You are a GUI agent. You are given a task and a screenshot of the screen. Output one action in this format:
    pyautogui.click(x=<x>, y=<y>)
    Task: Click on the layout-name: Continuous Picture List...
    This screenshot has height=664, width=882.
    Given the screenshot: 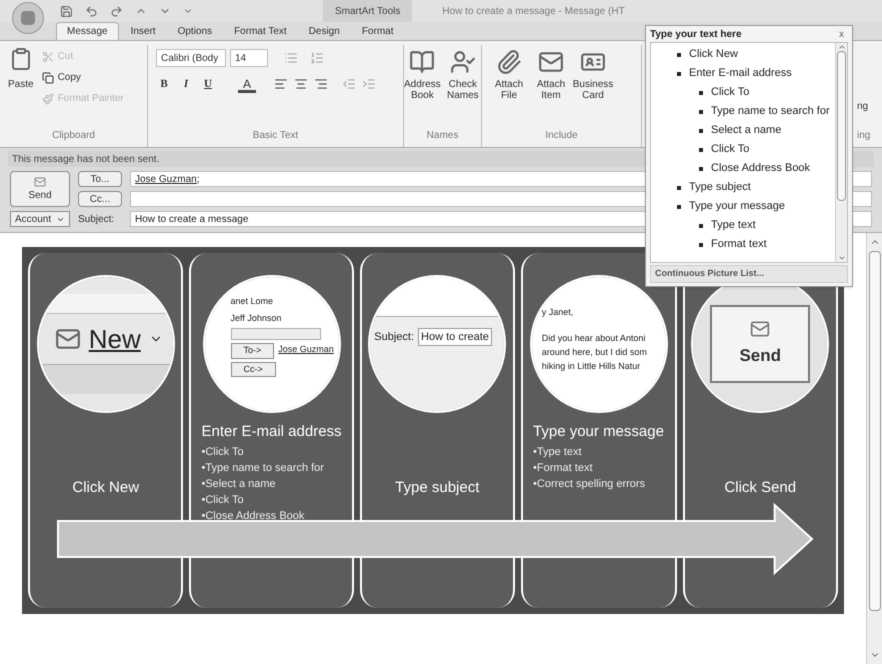 What is the action you would take?
    pyautogui.click(x=709, y=273)
    